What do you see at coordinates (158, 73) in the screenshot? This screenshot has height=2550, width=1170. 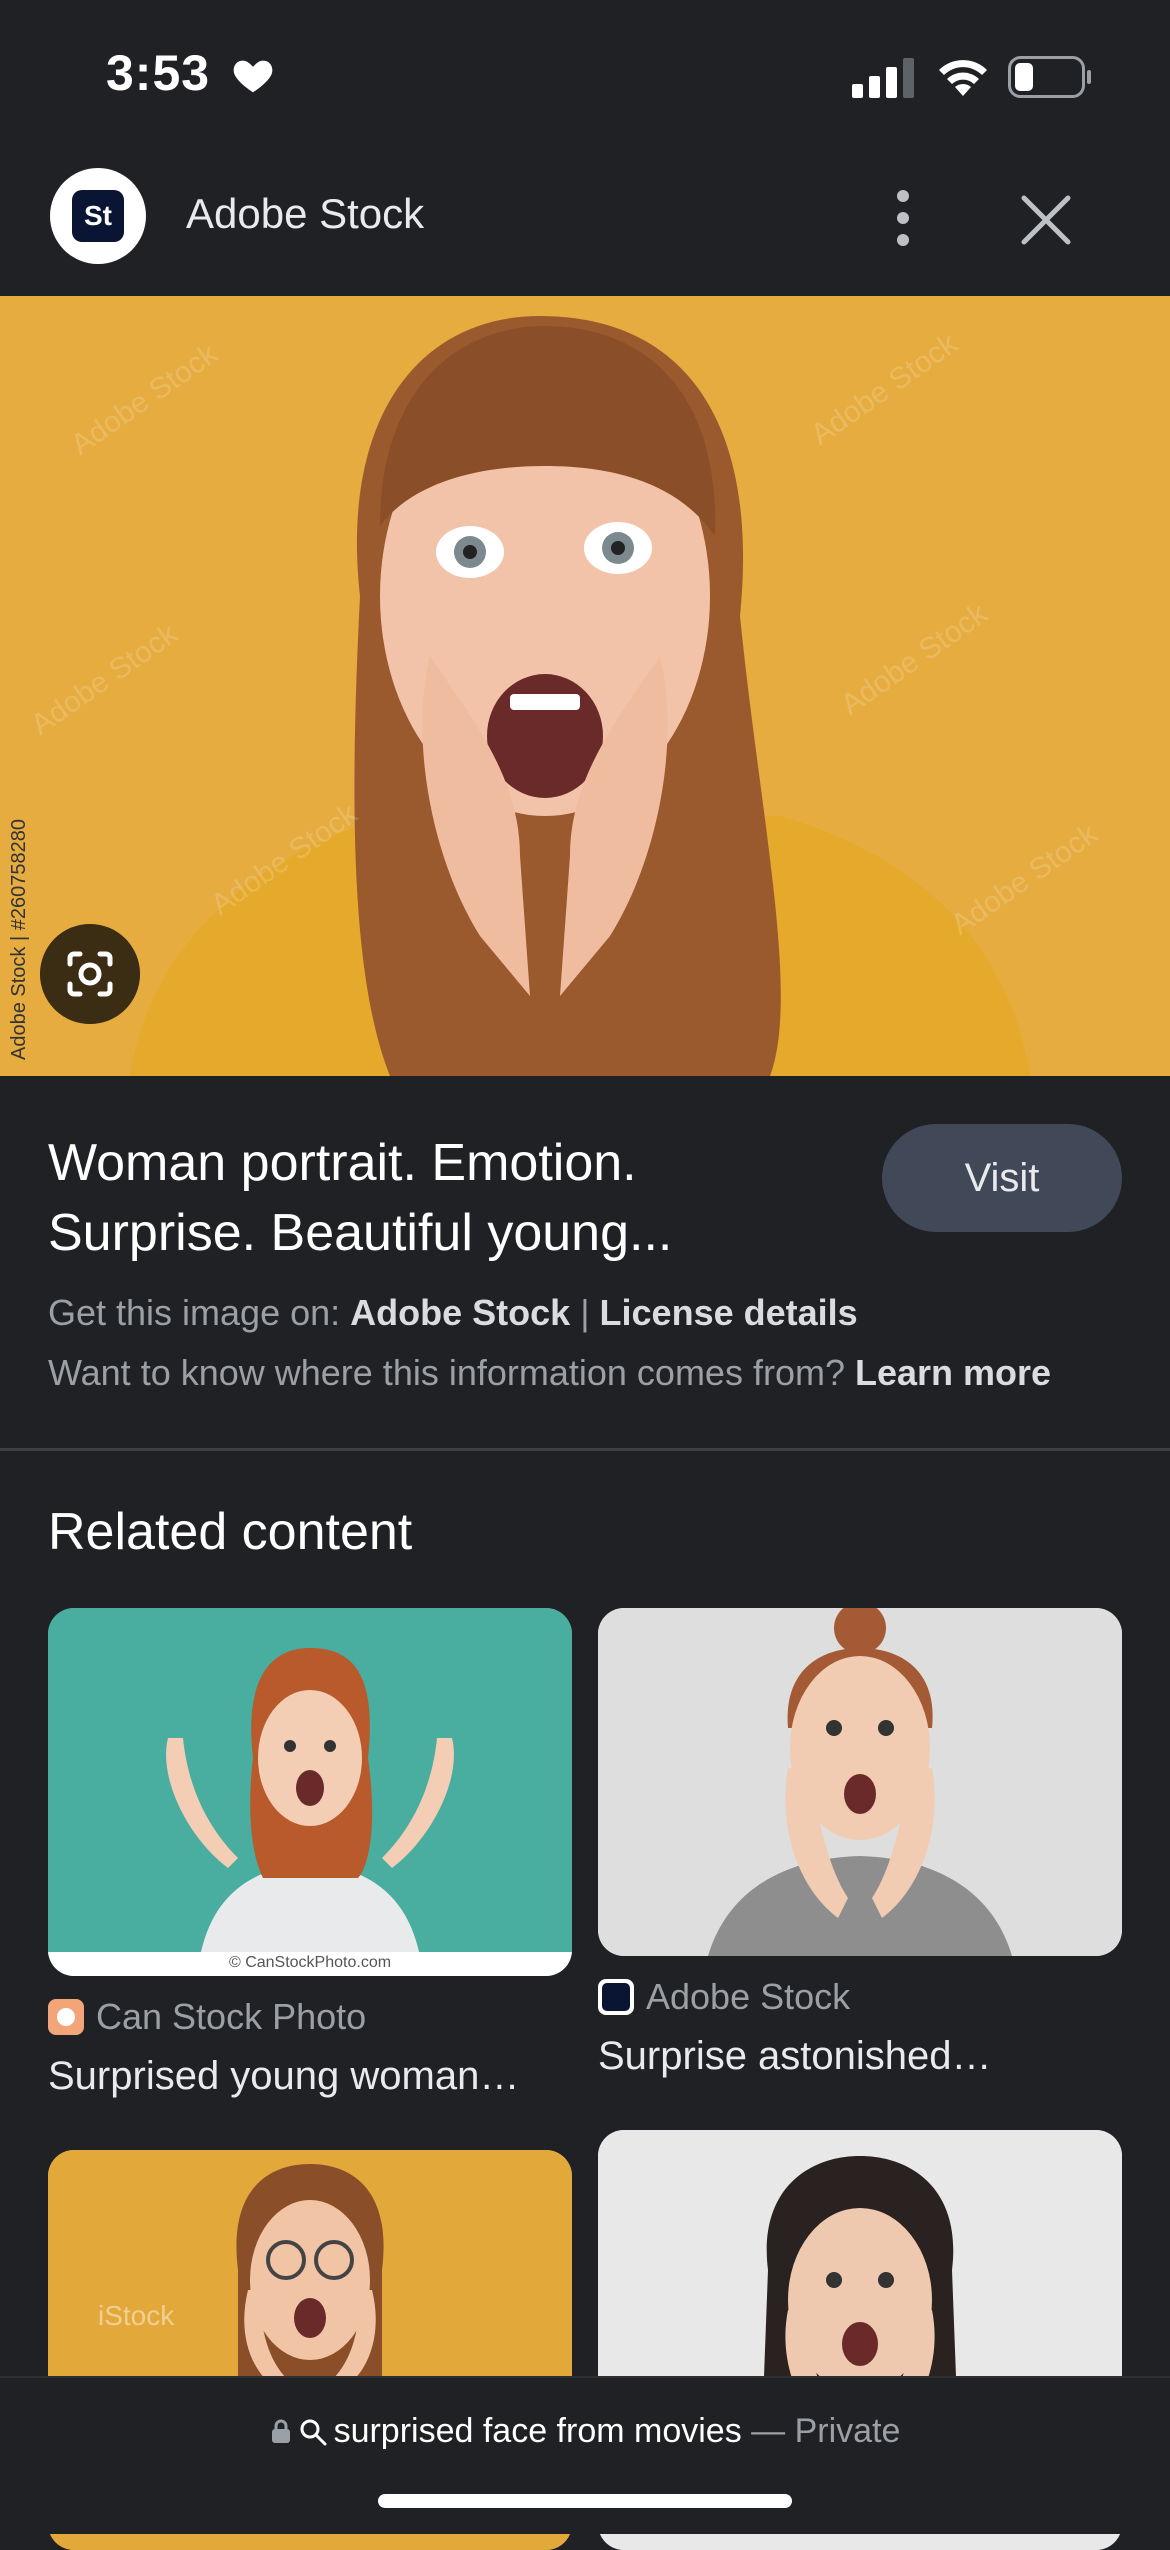 I see `status-time: 3:53` at bounding box center [158, 73].